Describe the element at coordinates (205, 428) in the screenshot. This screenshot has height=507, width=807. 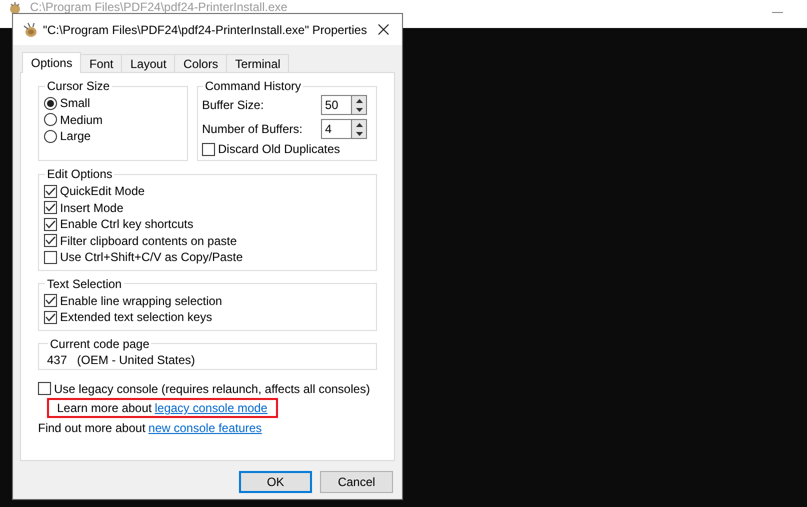
I see `link: new console features` at that location.